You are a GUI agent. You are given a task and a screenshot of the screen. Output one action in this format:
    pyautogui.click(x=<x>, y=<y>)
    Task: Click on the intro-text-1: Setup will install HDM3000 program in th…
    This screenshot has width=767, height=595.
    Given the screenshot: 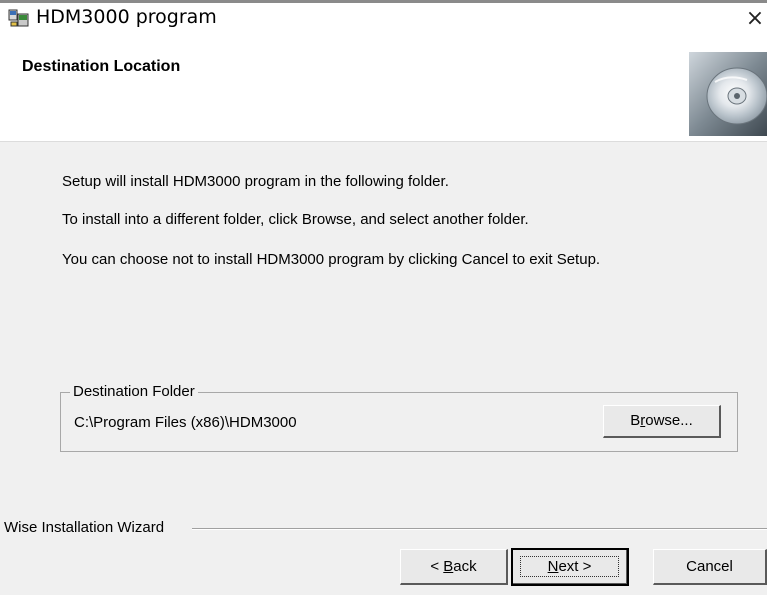 What is the action you would take?
    pyautogui.click(x=255, y=181)
    